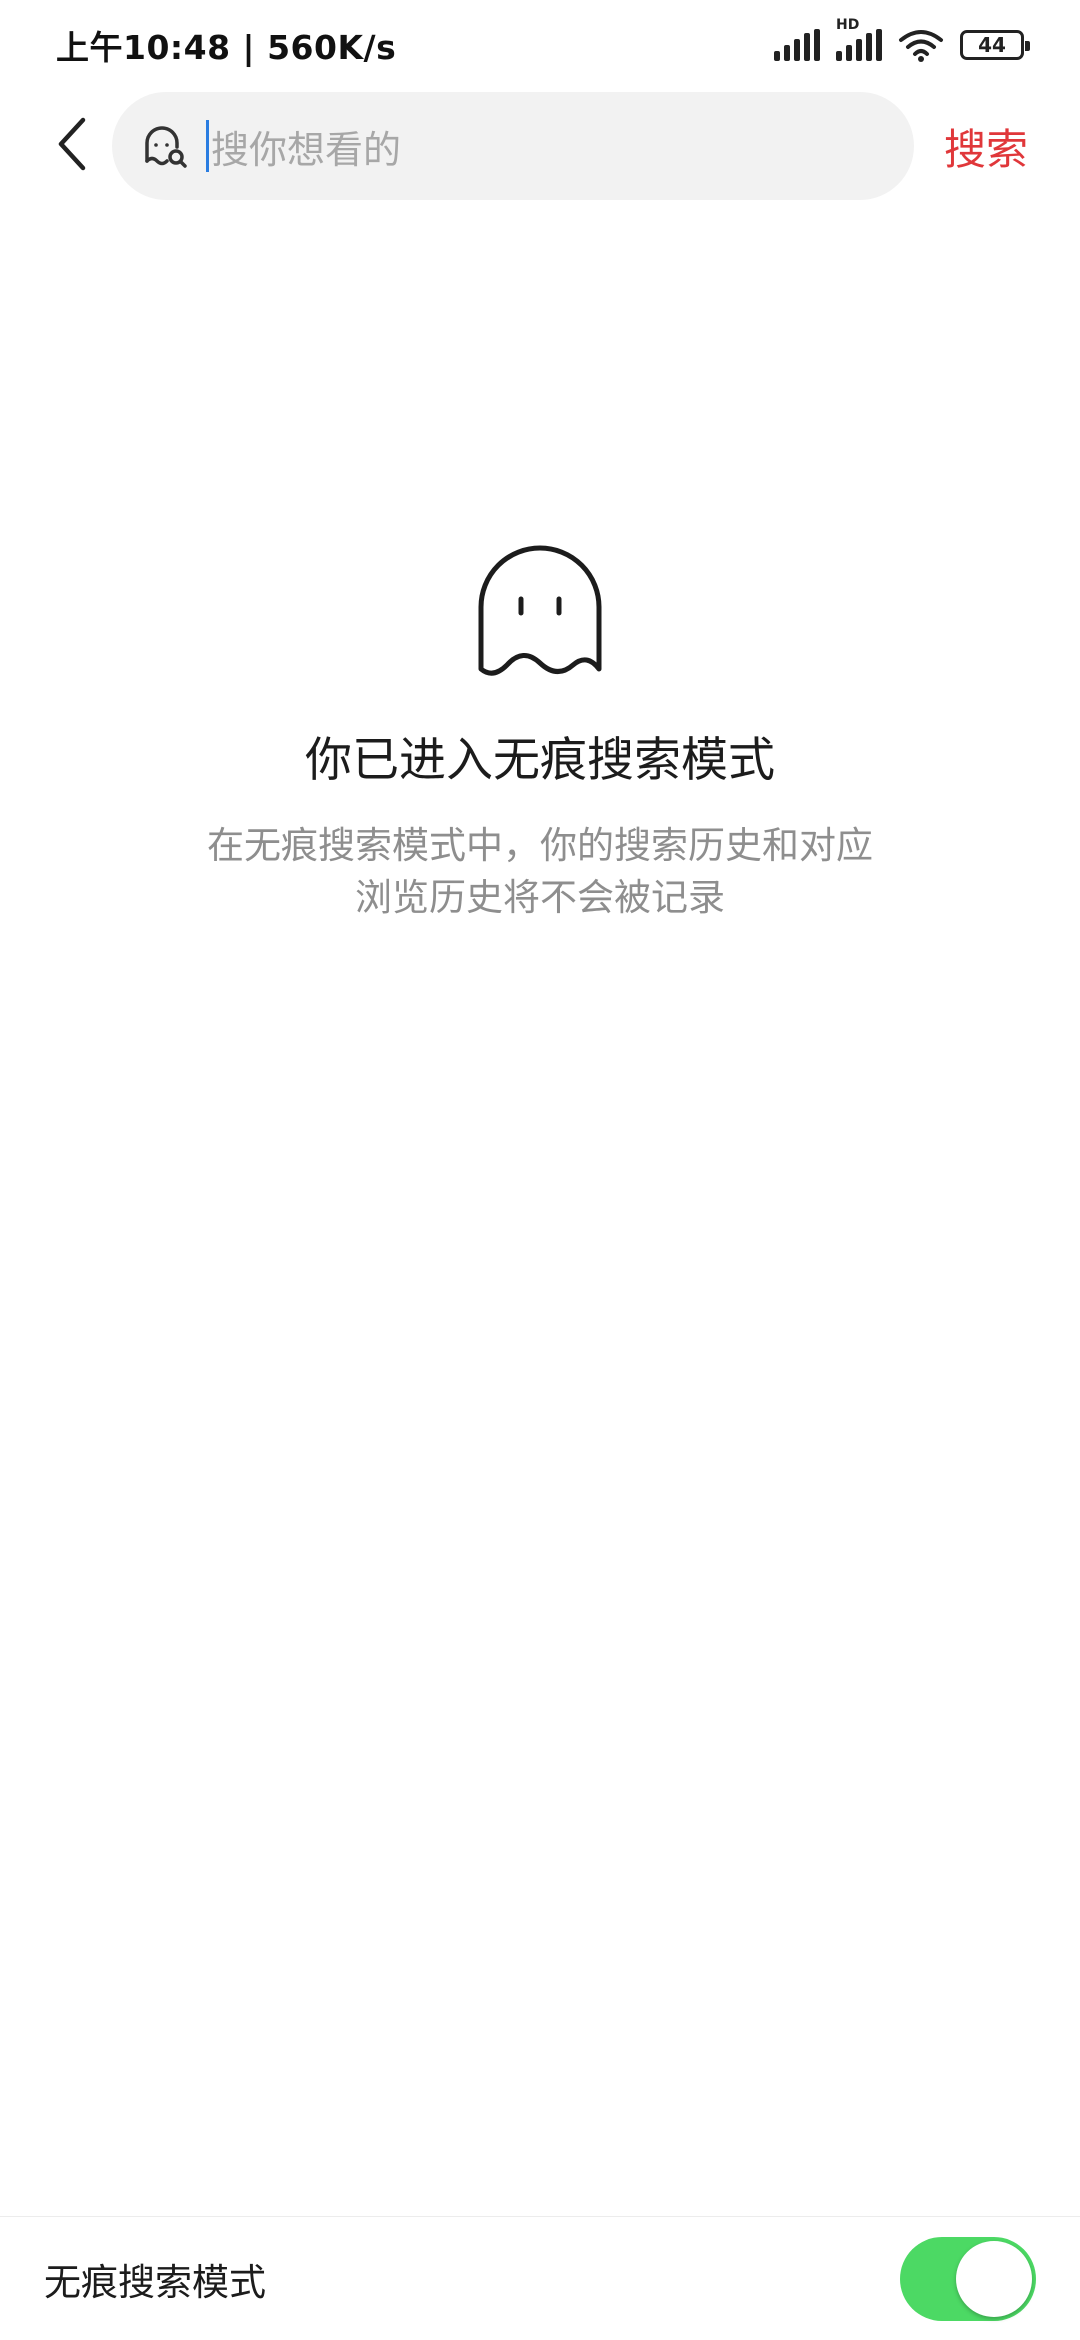  I want to click on empty-state-description: 在无痕搜索模式中，你的搜索历史和对应 浏览历史将不会被记录, so click(540, 872).